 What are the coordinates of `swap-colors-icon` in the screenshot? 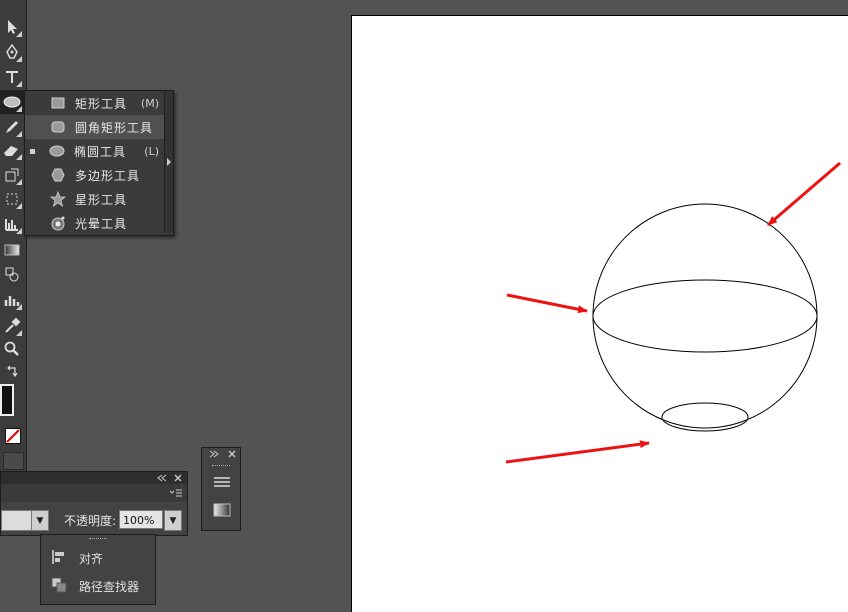 It's located at (12, 372).